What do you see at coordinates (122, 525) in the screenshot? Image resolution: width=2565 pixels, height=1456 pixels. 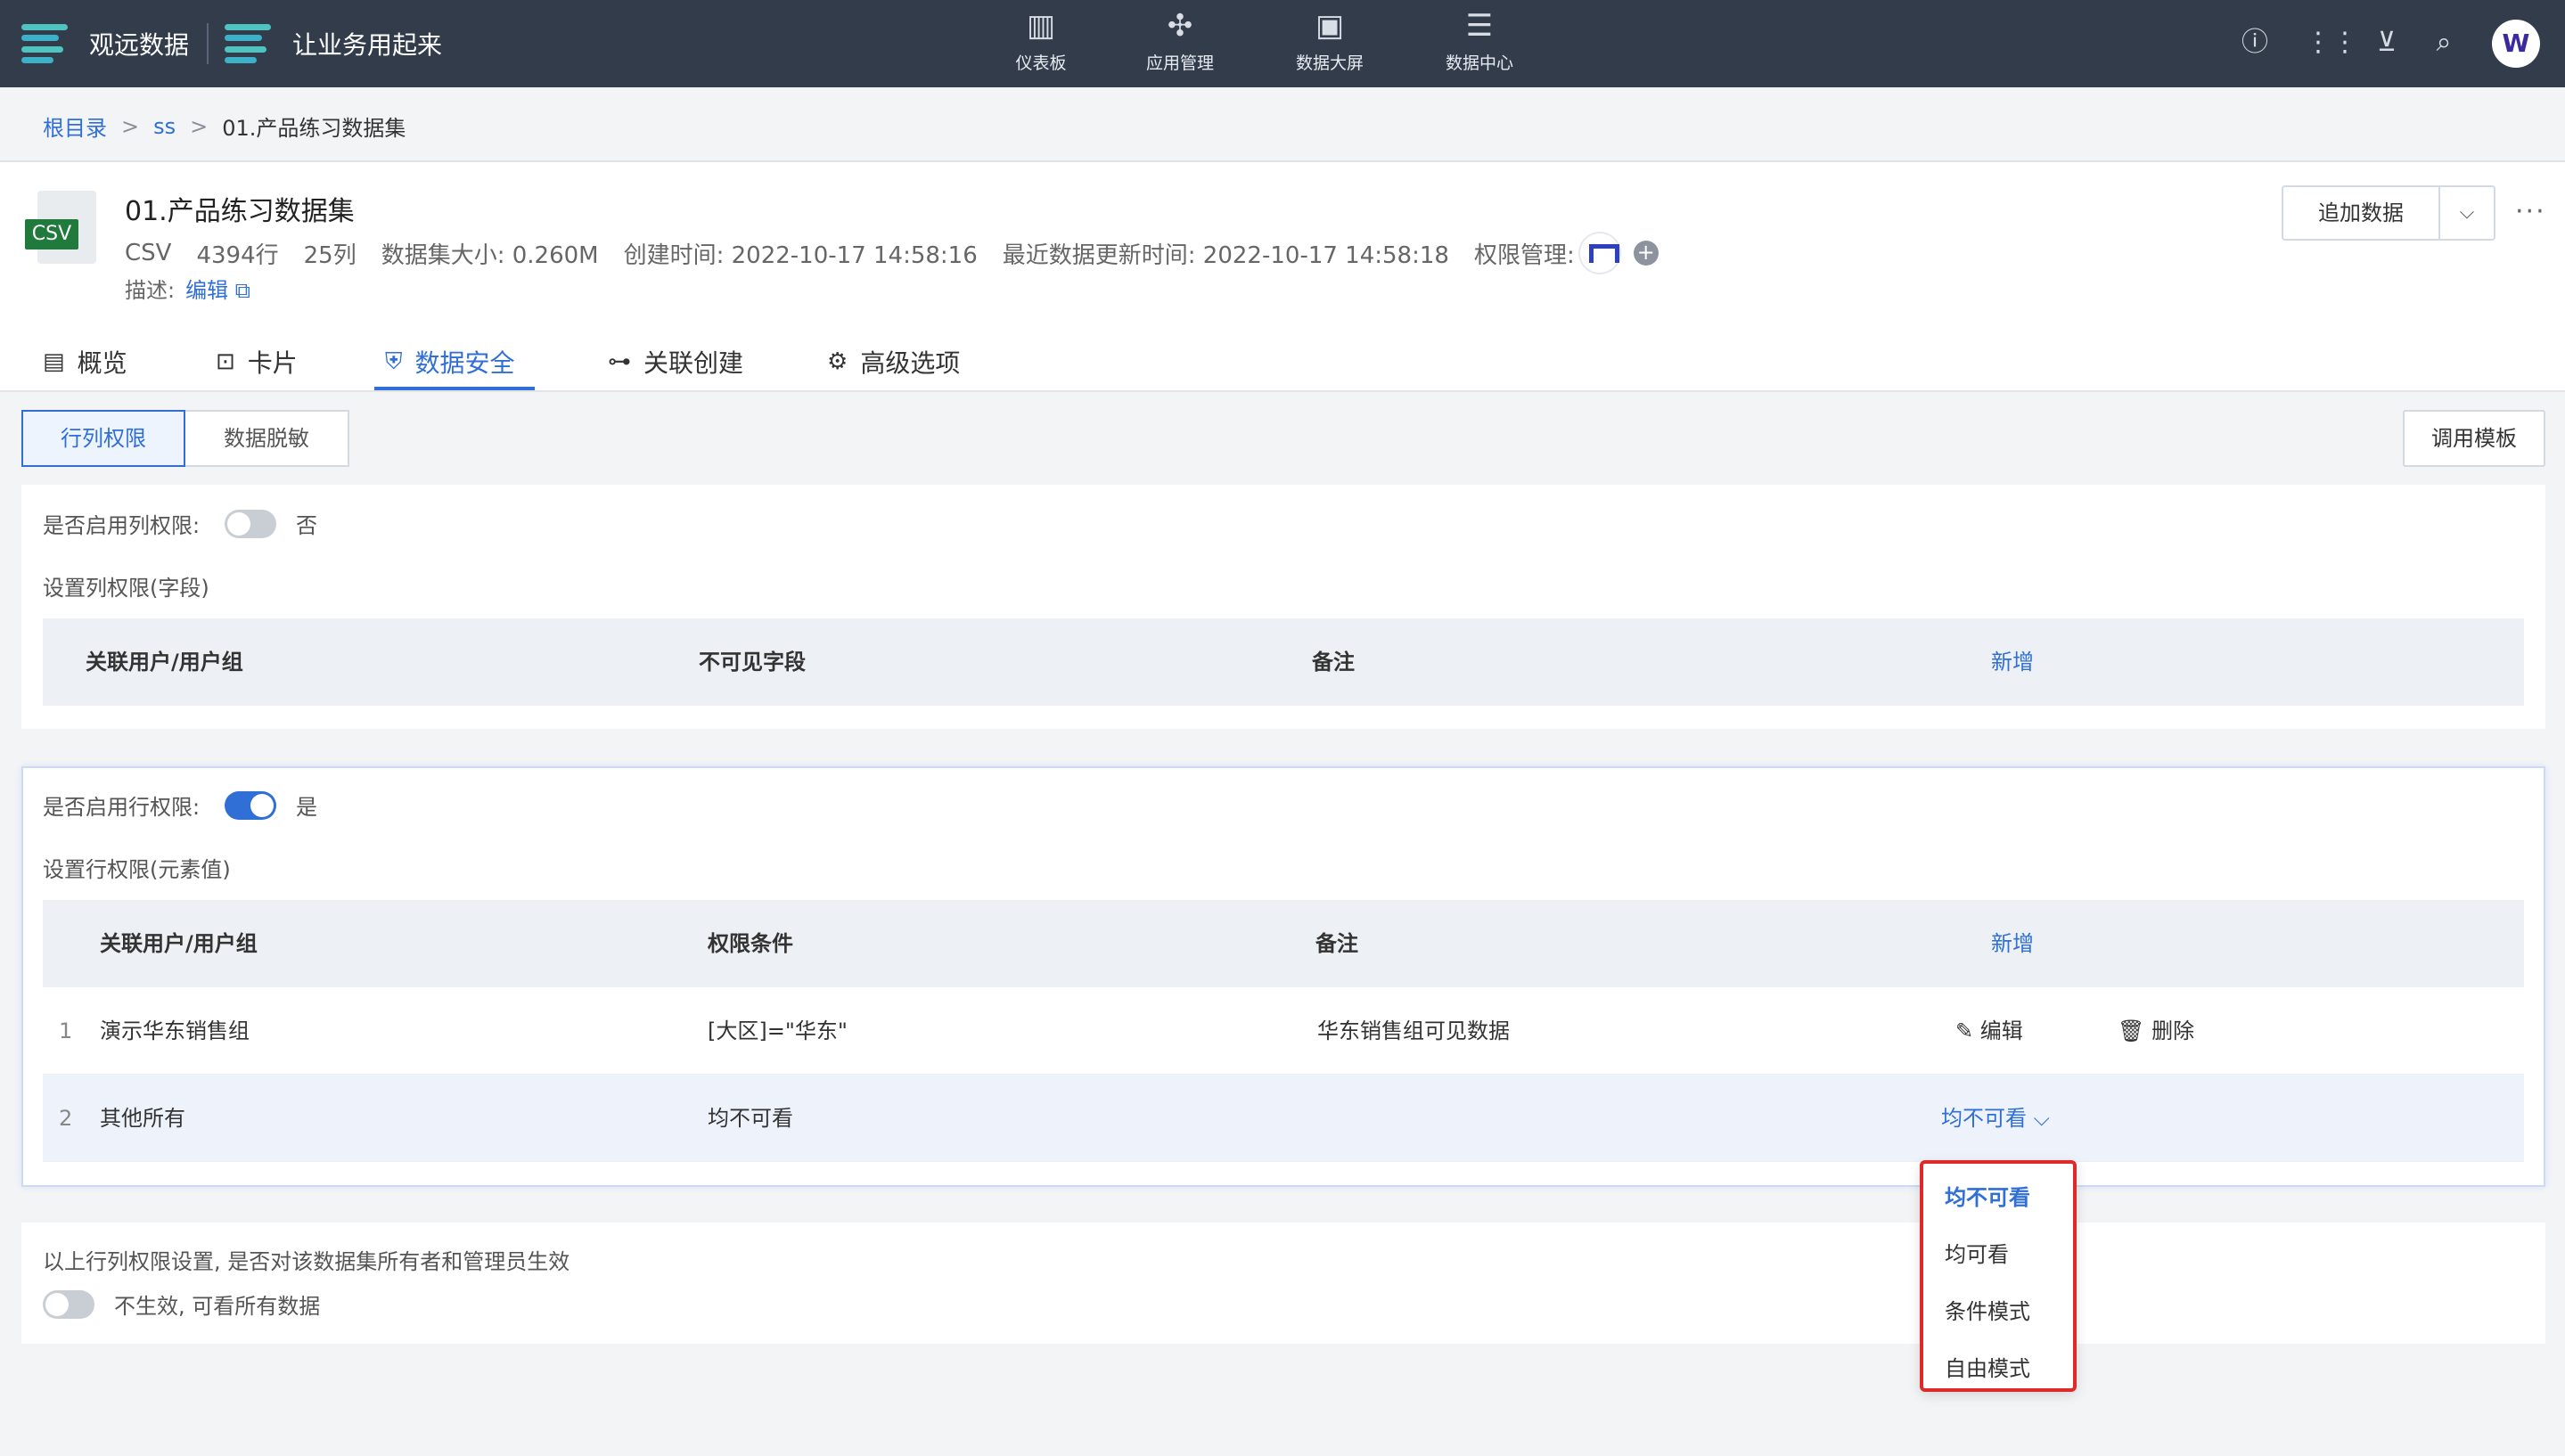 I see `column-permission-enable-label: 是否启用列权限:` at bounding box center [122, 525].